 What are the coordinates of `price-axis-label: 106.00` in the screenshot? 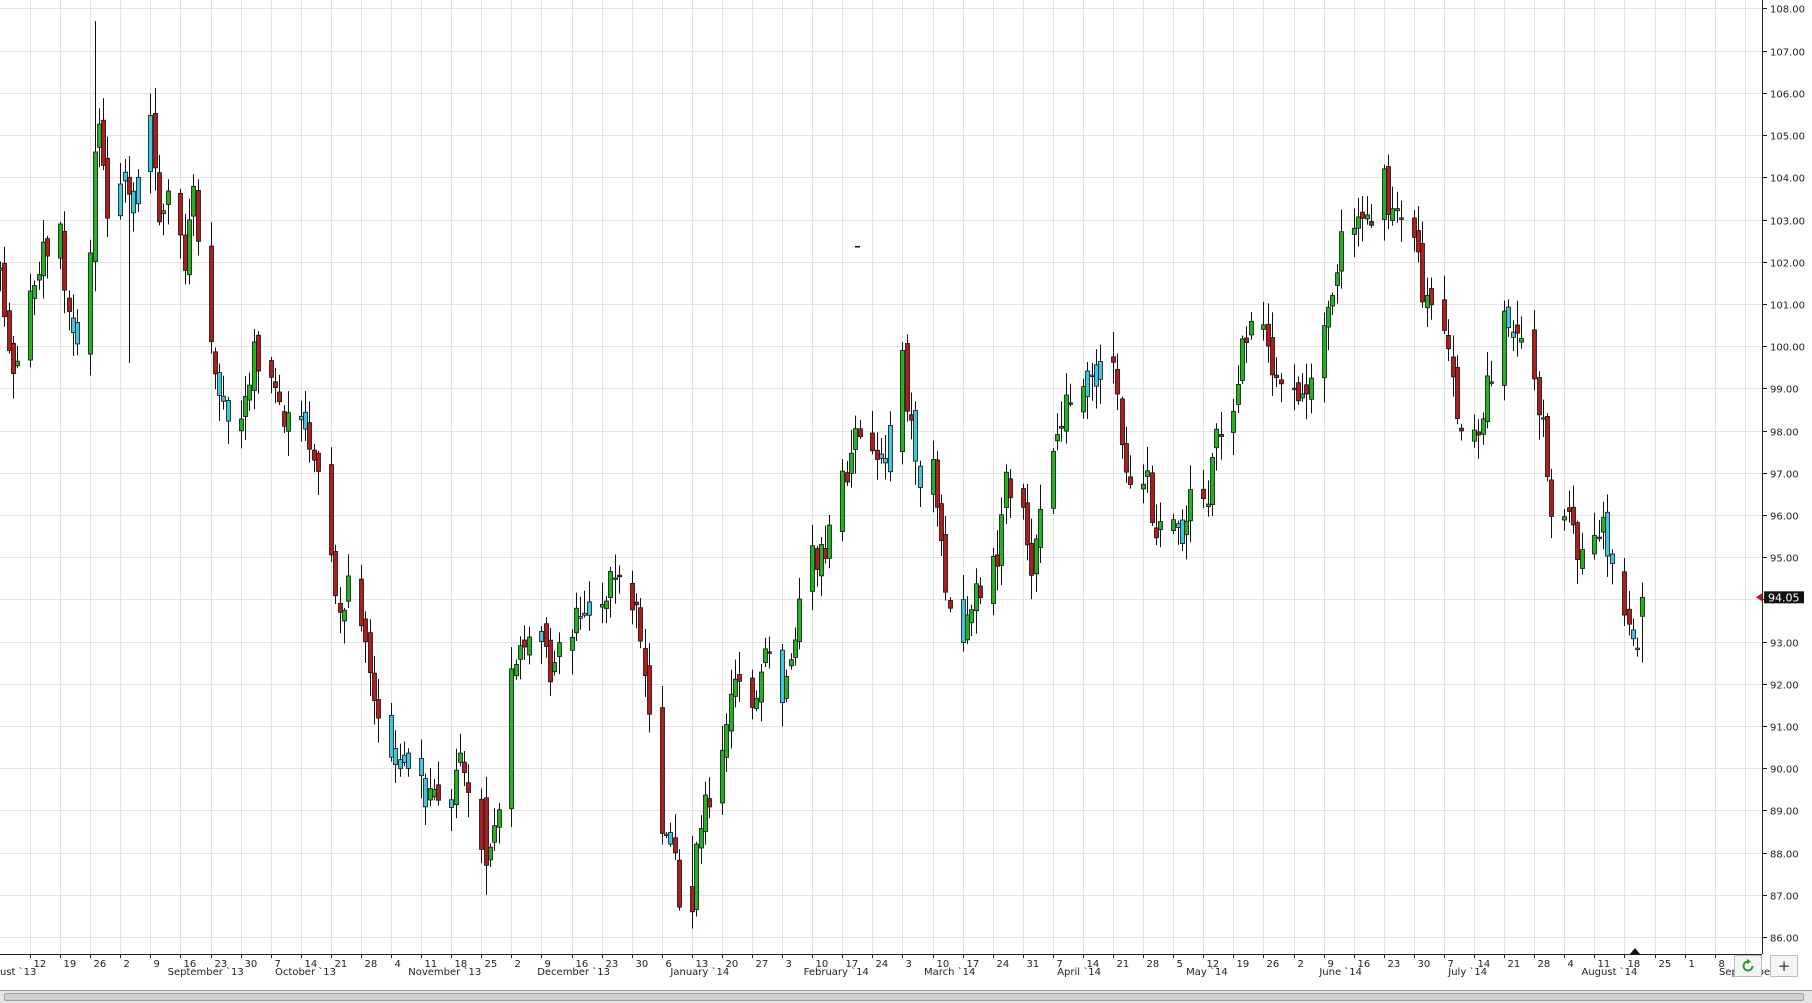 It's located at (1787, 95).